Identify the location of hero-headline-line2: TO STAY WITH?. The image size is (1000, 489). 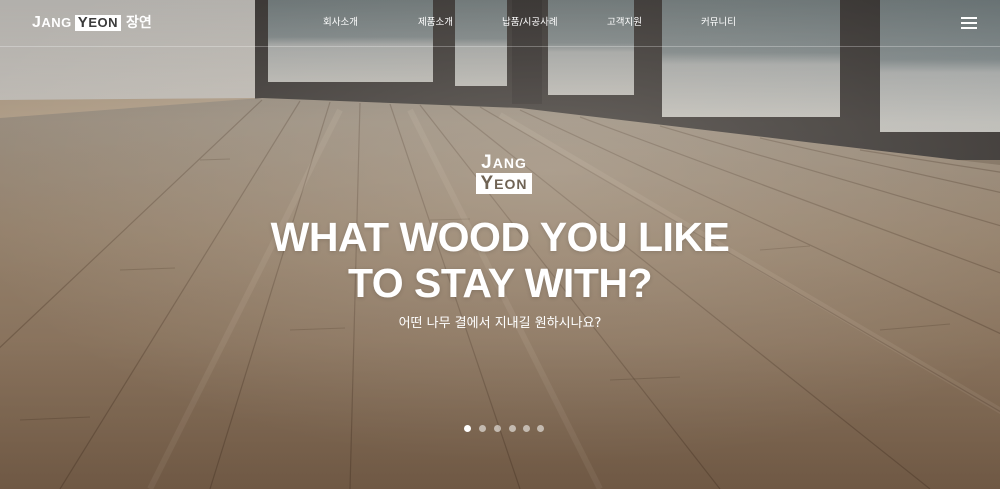
(500, 283).